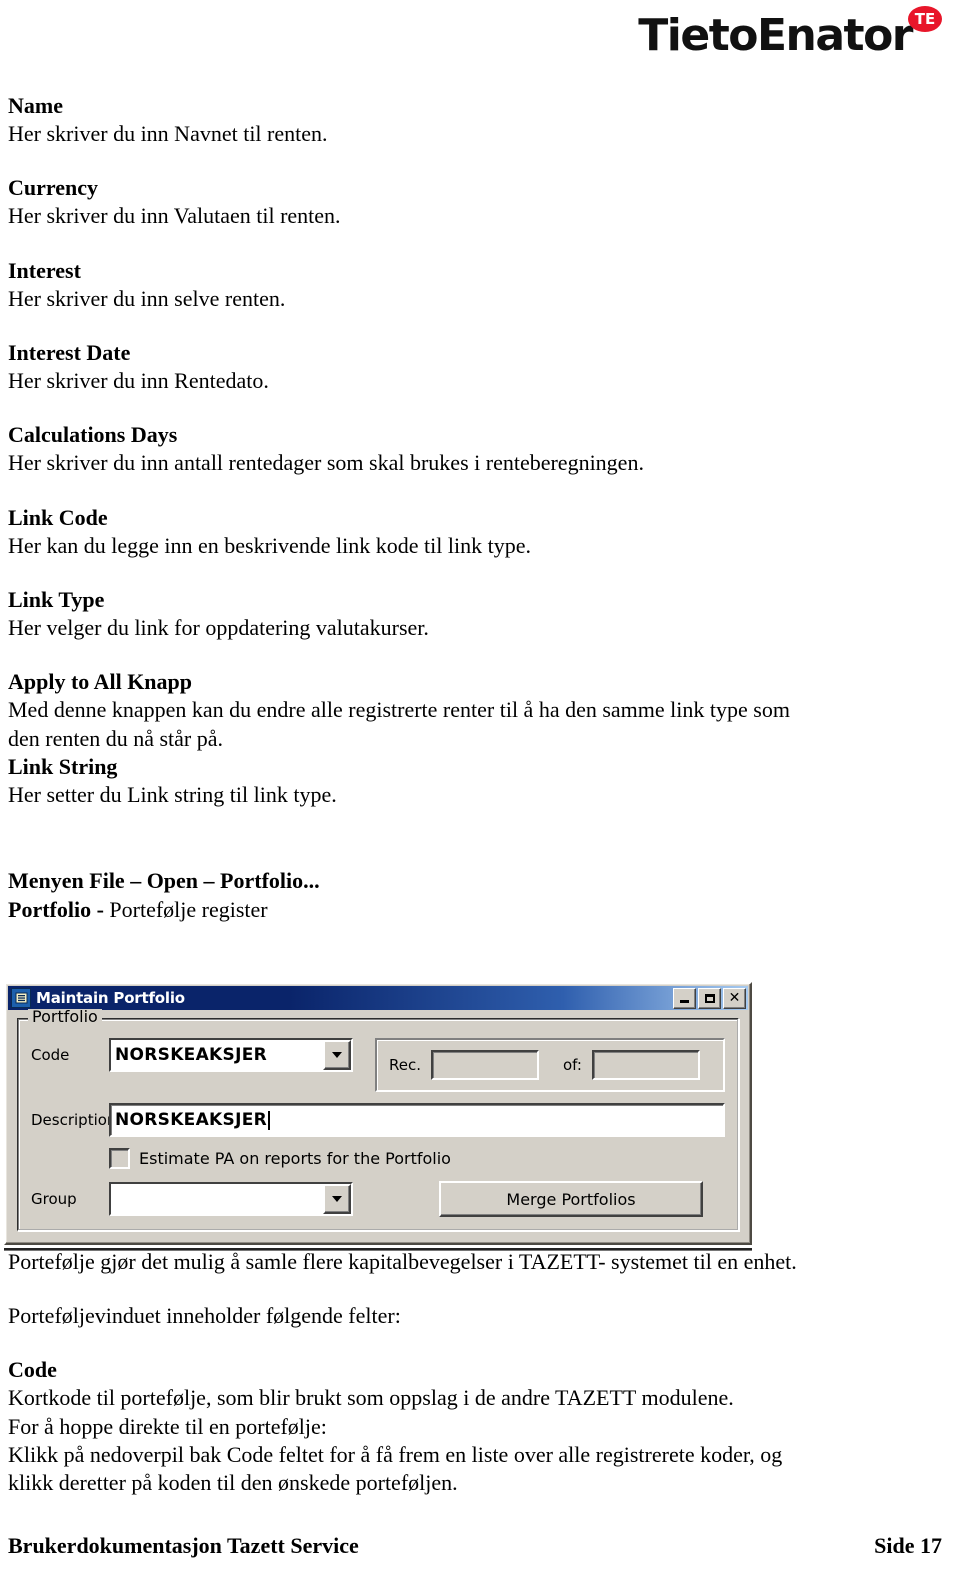  What do you see at coordinates (473, 910) in the screenshot?
I see `portfolio-subheading: Portfolio - Portefølje register` at bounding box center [473, 910].